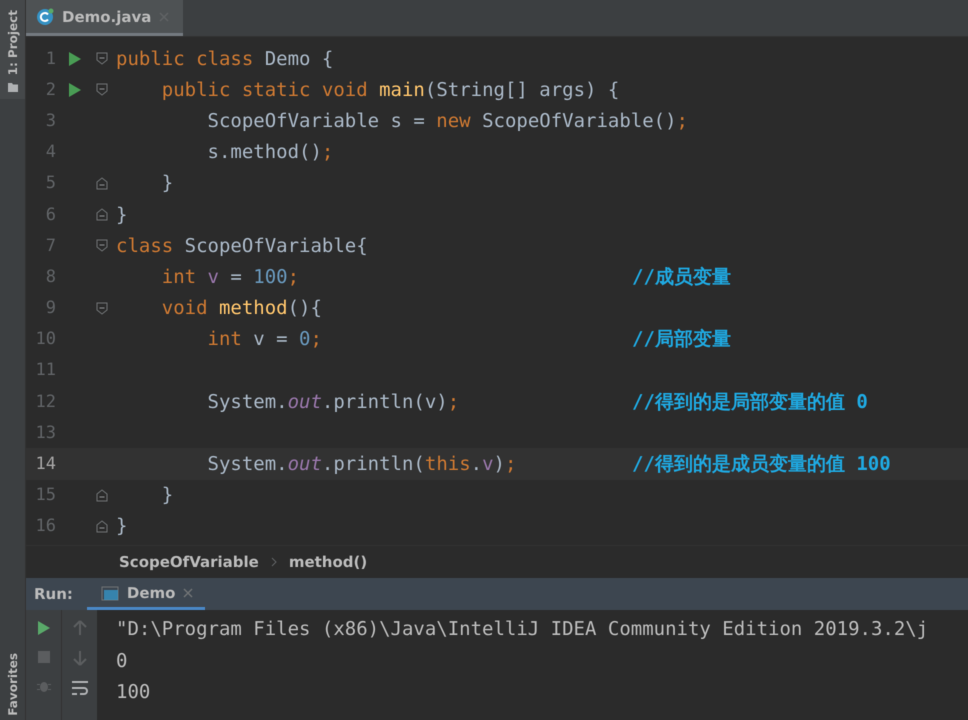 The height and width of the screenshot is (720, 968). Describe the element at coordinates (189, 562) in the screenshot. I see `breadcrumb-item: ScopeOfVariable` at that location.